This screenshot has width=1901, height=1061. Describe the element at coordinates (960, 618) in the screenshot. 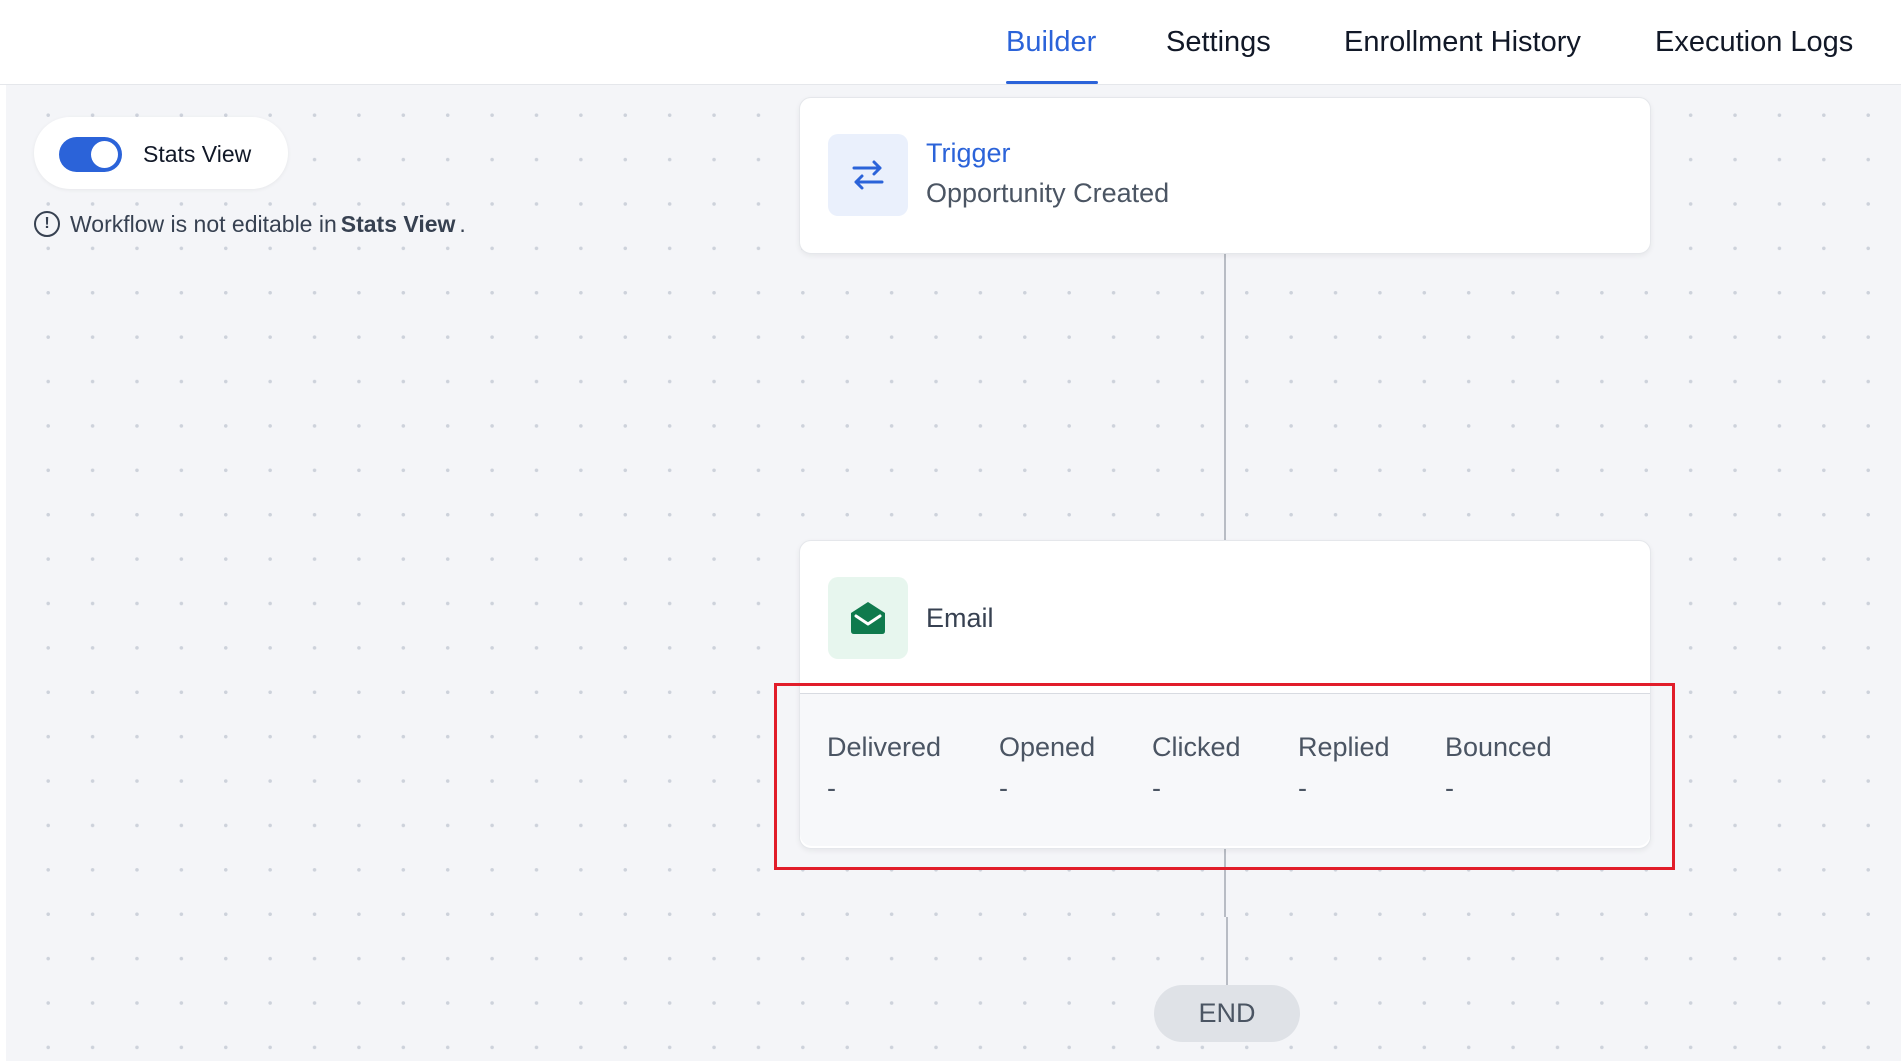

I see `email-title: Email` at that location.